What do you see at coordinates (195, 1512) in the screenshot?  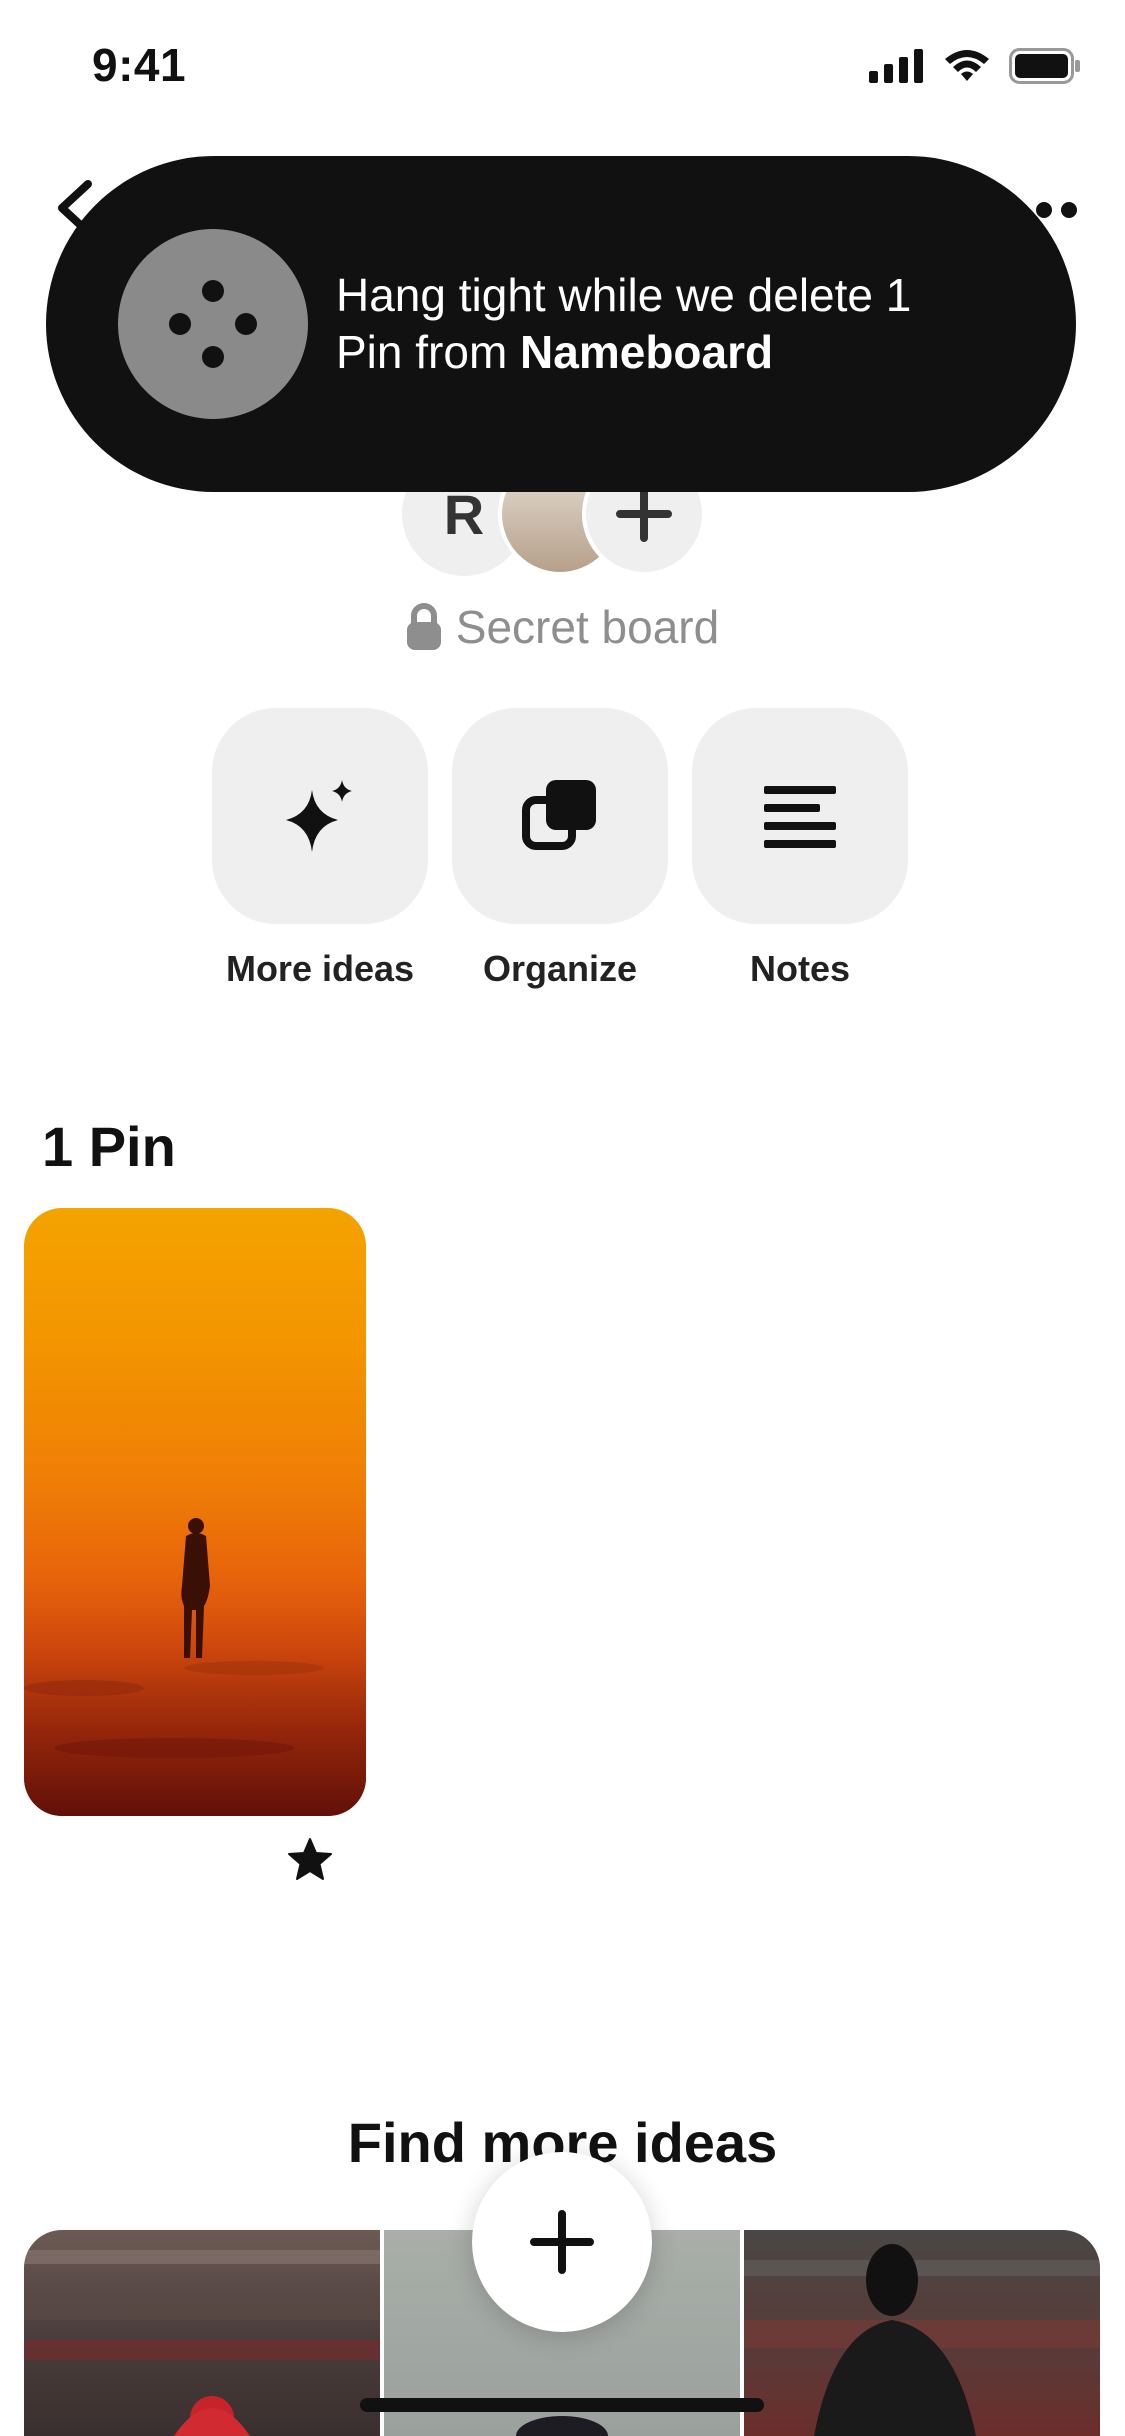 I see `pin-card` at bounding box center [195, 1512].